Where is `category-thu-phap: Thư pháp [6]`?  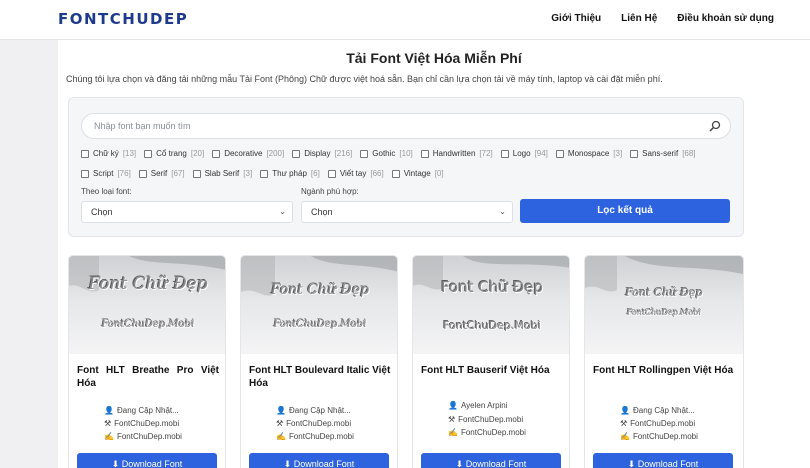
category-thu-phap: Thư pháp [6] is located at coordinates (290, 173).